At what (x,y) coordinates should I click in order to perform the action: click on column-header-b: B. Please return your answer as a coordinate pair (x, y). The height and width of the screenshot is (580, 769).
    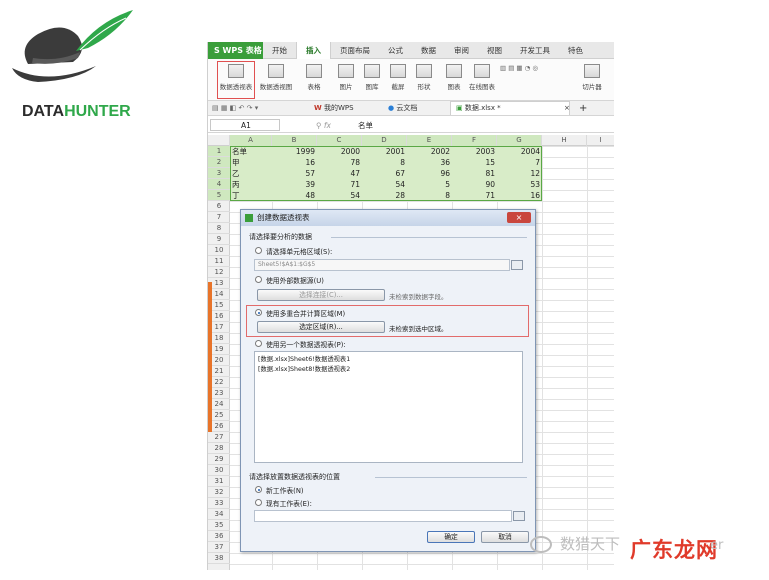
    Looking at the image, I should click on (294, 140).